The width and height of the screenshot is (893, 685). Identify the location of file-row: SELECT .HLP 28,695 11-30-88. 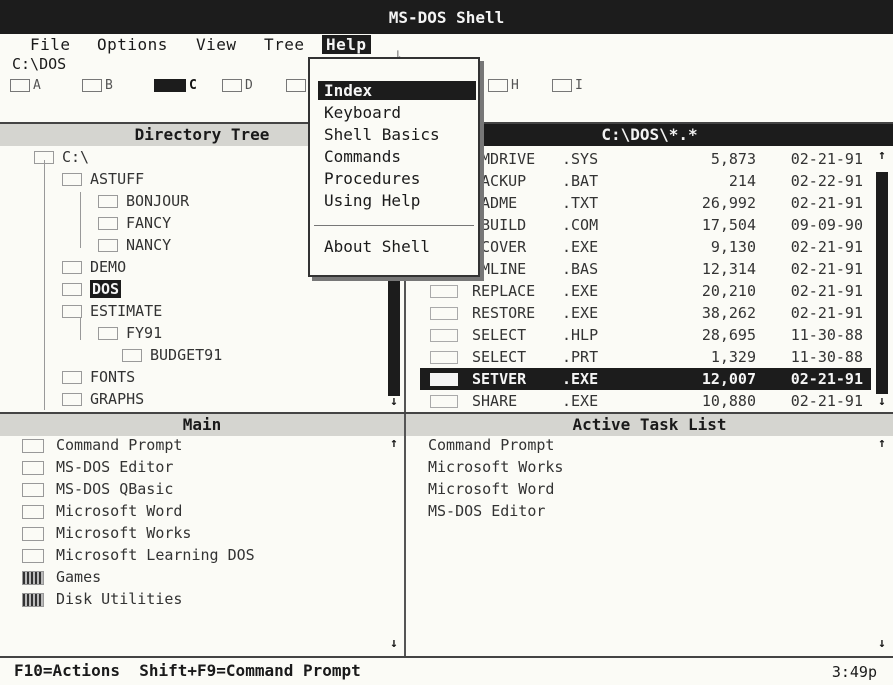
(645, 335).